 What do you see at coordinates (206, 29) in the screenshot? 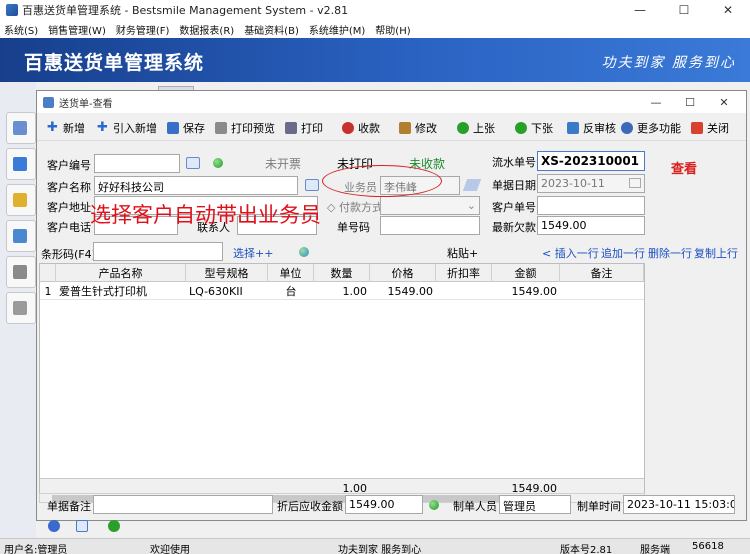
I see `menu-reports: 数据报表(R)` at bounding box center [206, 29].